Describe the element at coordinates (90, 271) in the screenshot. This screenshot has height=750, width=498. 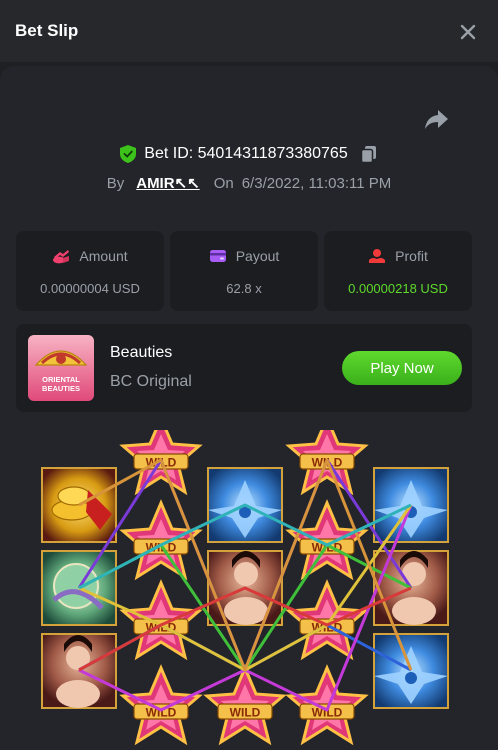
I see `amount-card: Amount 0.00000004 USD` at that location.